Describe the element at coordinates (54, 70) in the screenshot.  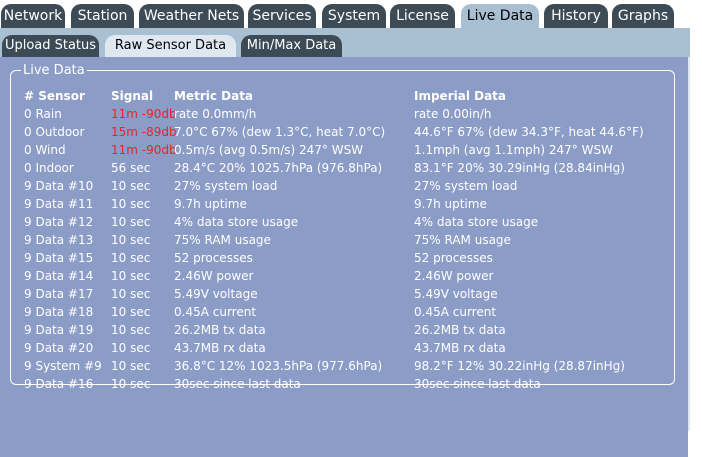
I see `live-data-legend: Live Data` at that location.